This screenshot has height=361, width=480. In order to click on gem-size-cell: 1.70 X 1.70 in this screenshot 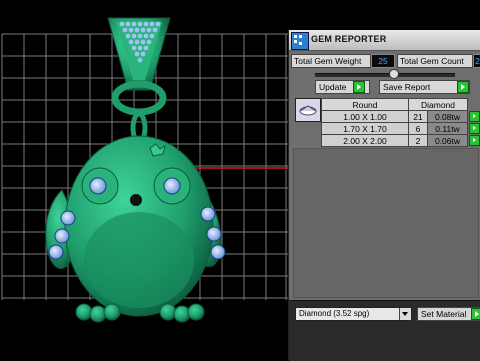, I will do `click(365, 129)`.